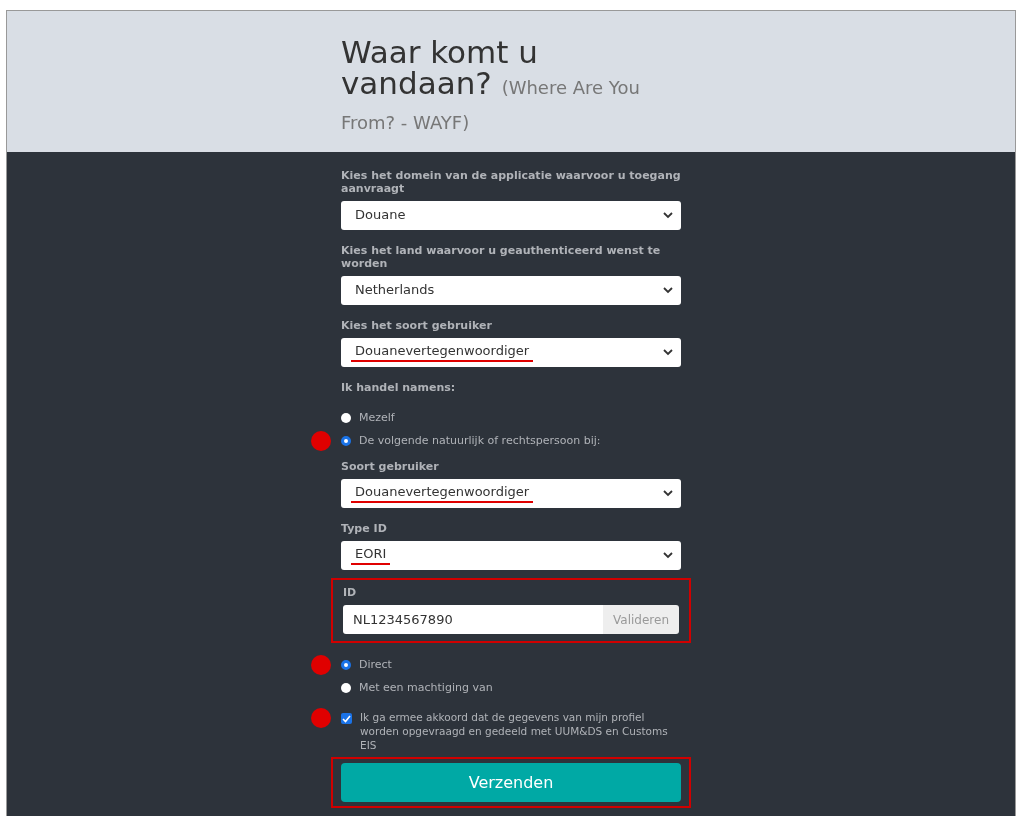 The height and width of the screenshot is (816, 1022). I want to click on dropdown: EORI, so click(511, 555).